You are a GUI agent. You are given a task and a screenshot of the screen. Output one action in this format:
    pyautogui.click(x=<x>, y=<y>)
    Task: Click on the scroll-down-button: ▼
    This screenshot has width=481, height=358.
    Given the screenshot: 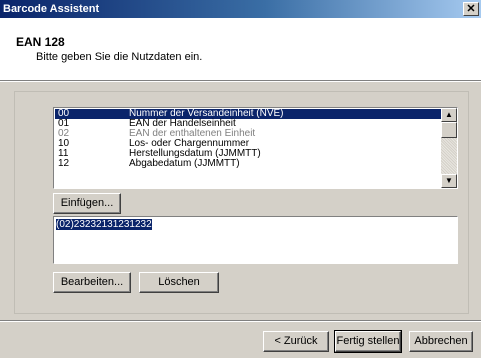 What is the action you would take?
    pyautogui.click(x=449, y=181)
    